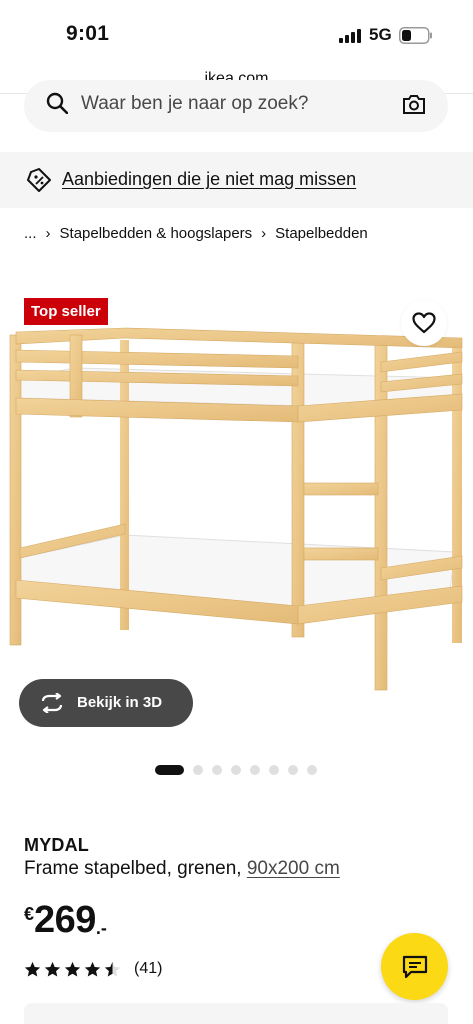 This screenshot has height=1024, width=473. Describe the element at coordinates (101, 928) in the screenshot. I see `price-suffix: .-` at that location.